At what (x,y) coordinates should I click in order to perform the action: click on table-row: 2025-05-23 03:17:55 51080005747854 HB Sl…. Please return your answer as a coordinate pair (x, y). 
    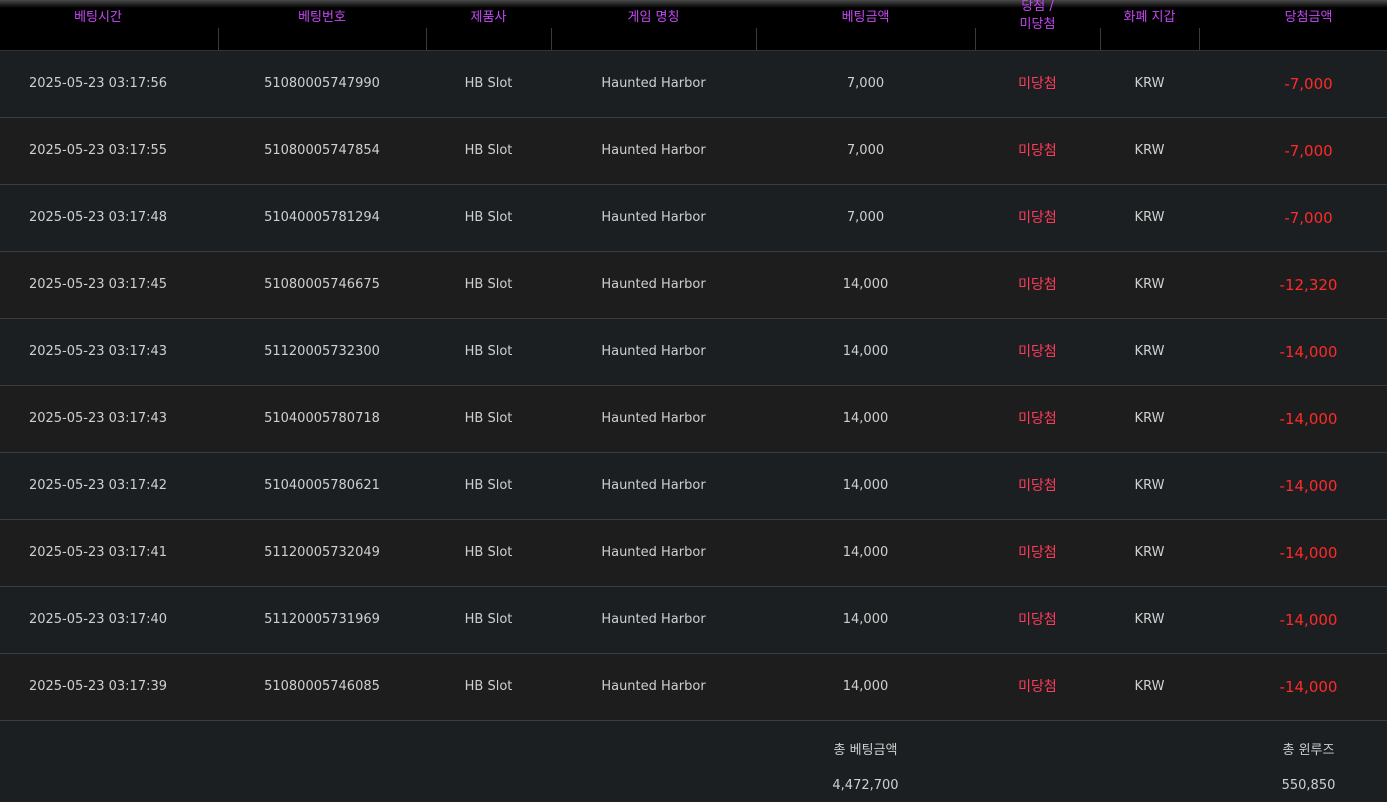
    Looking at the image, I should click on (693, 151).